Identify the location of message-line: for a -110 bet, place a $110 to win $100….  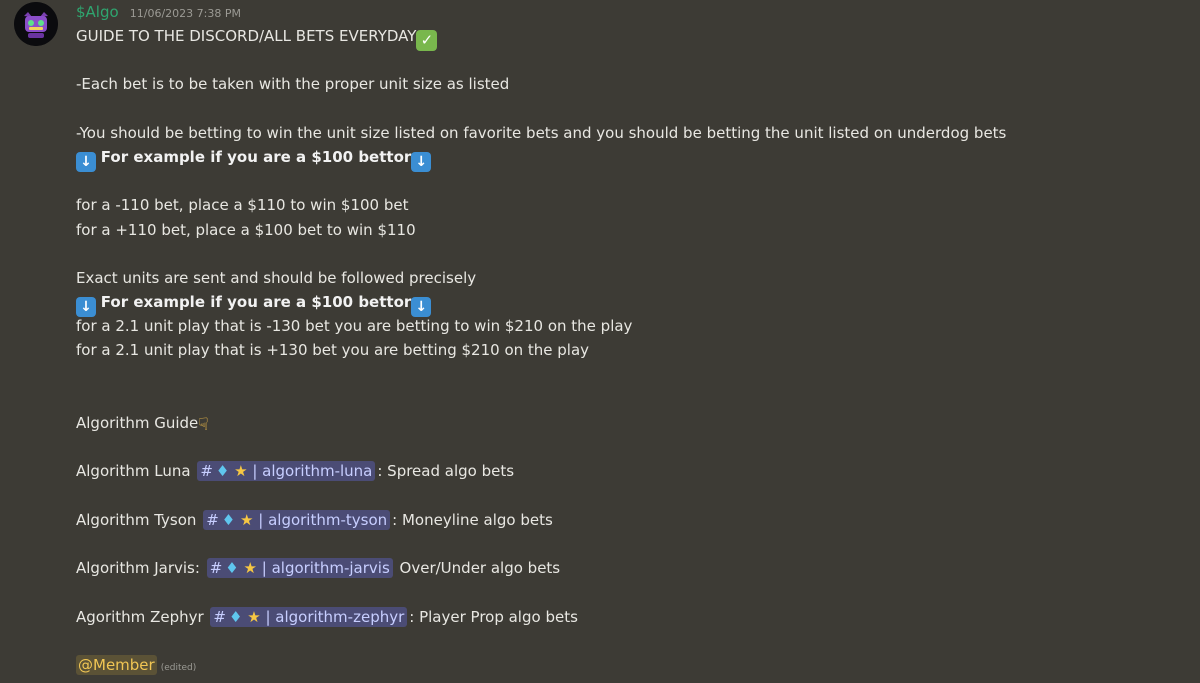
(242, 205).